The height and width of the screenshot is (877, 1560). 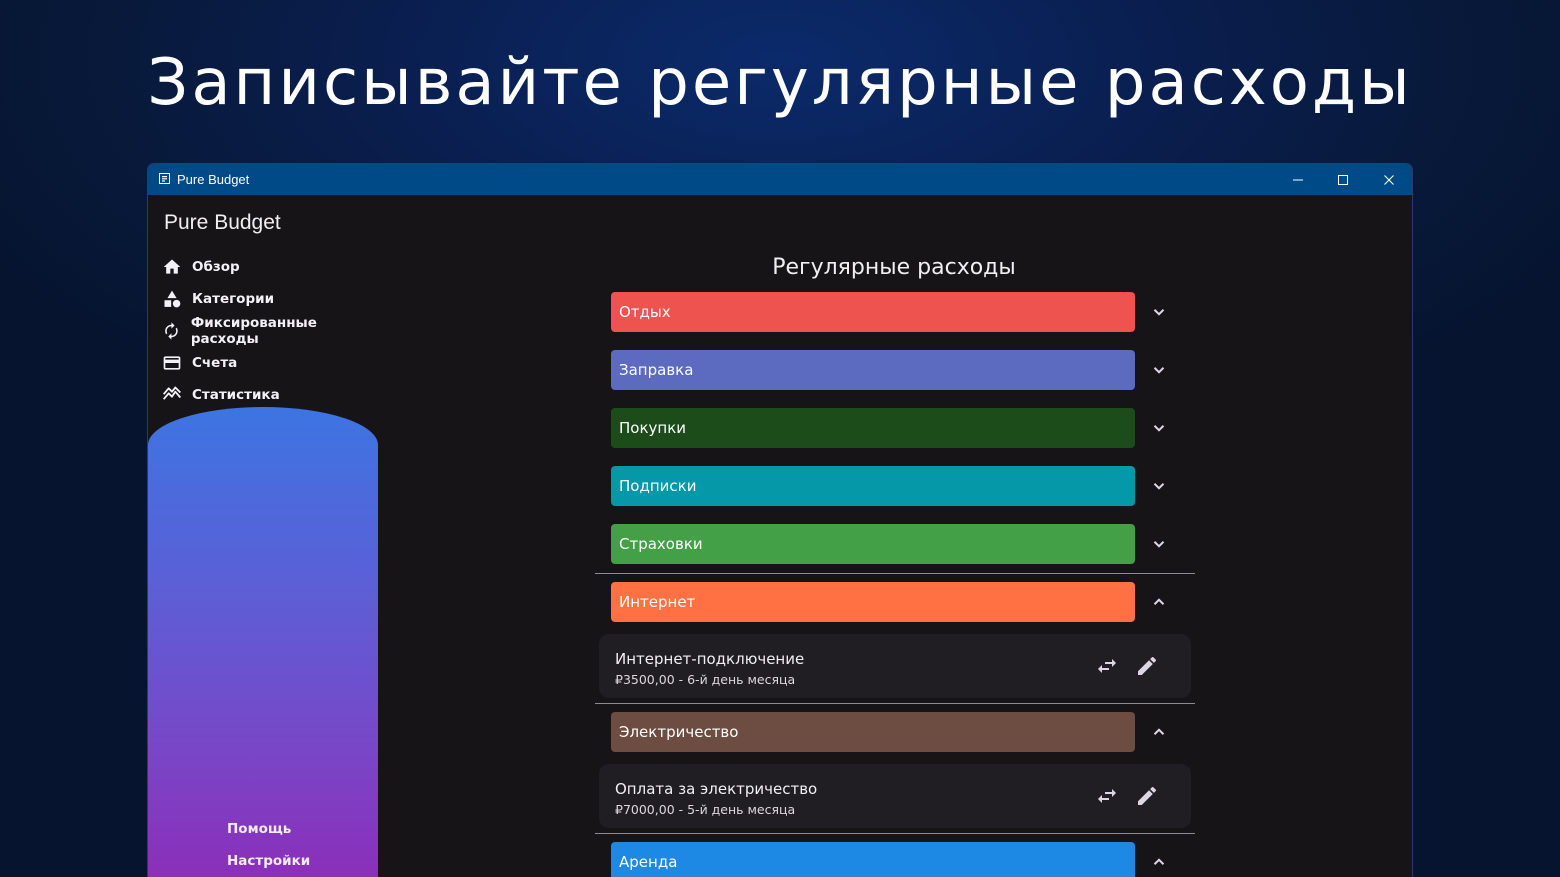 What do you see at coordinates (171, 331) in the screenshot?
I see `refresh-icon` at bounding box center [171, 331].